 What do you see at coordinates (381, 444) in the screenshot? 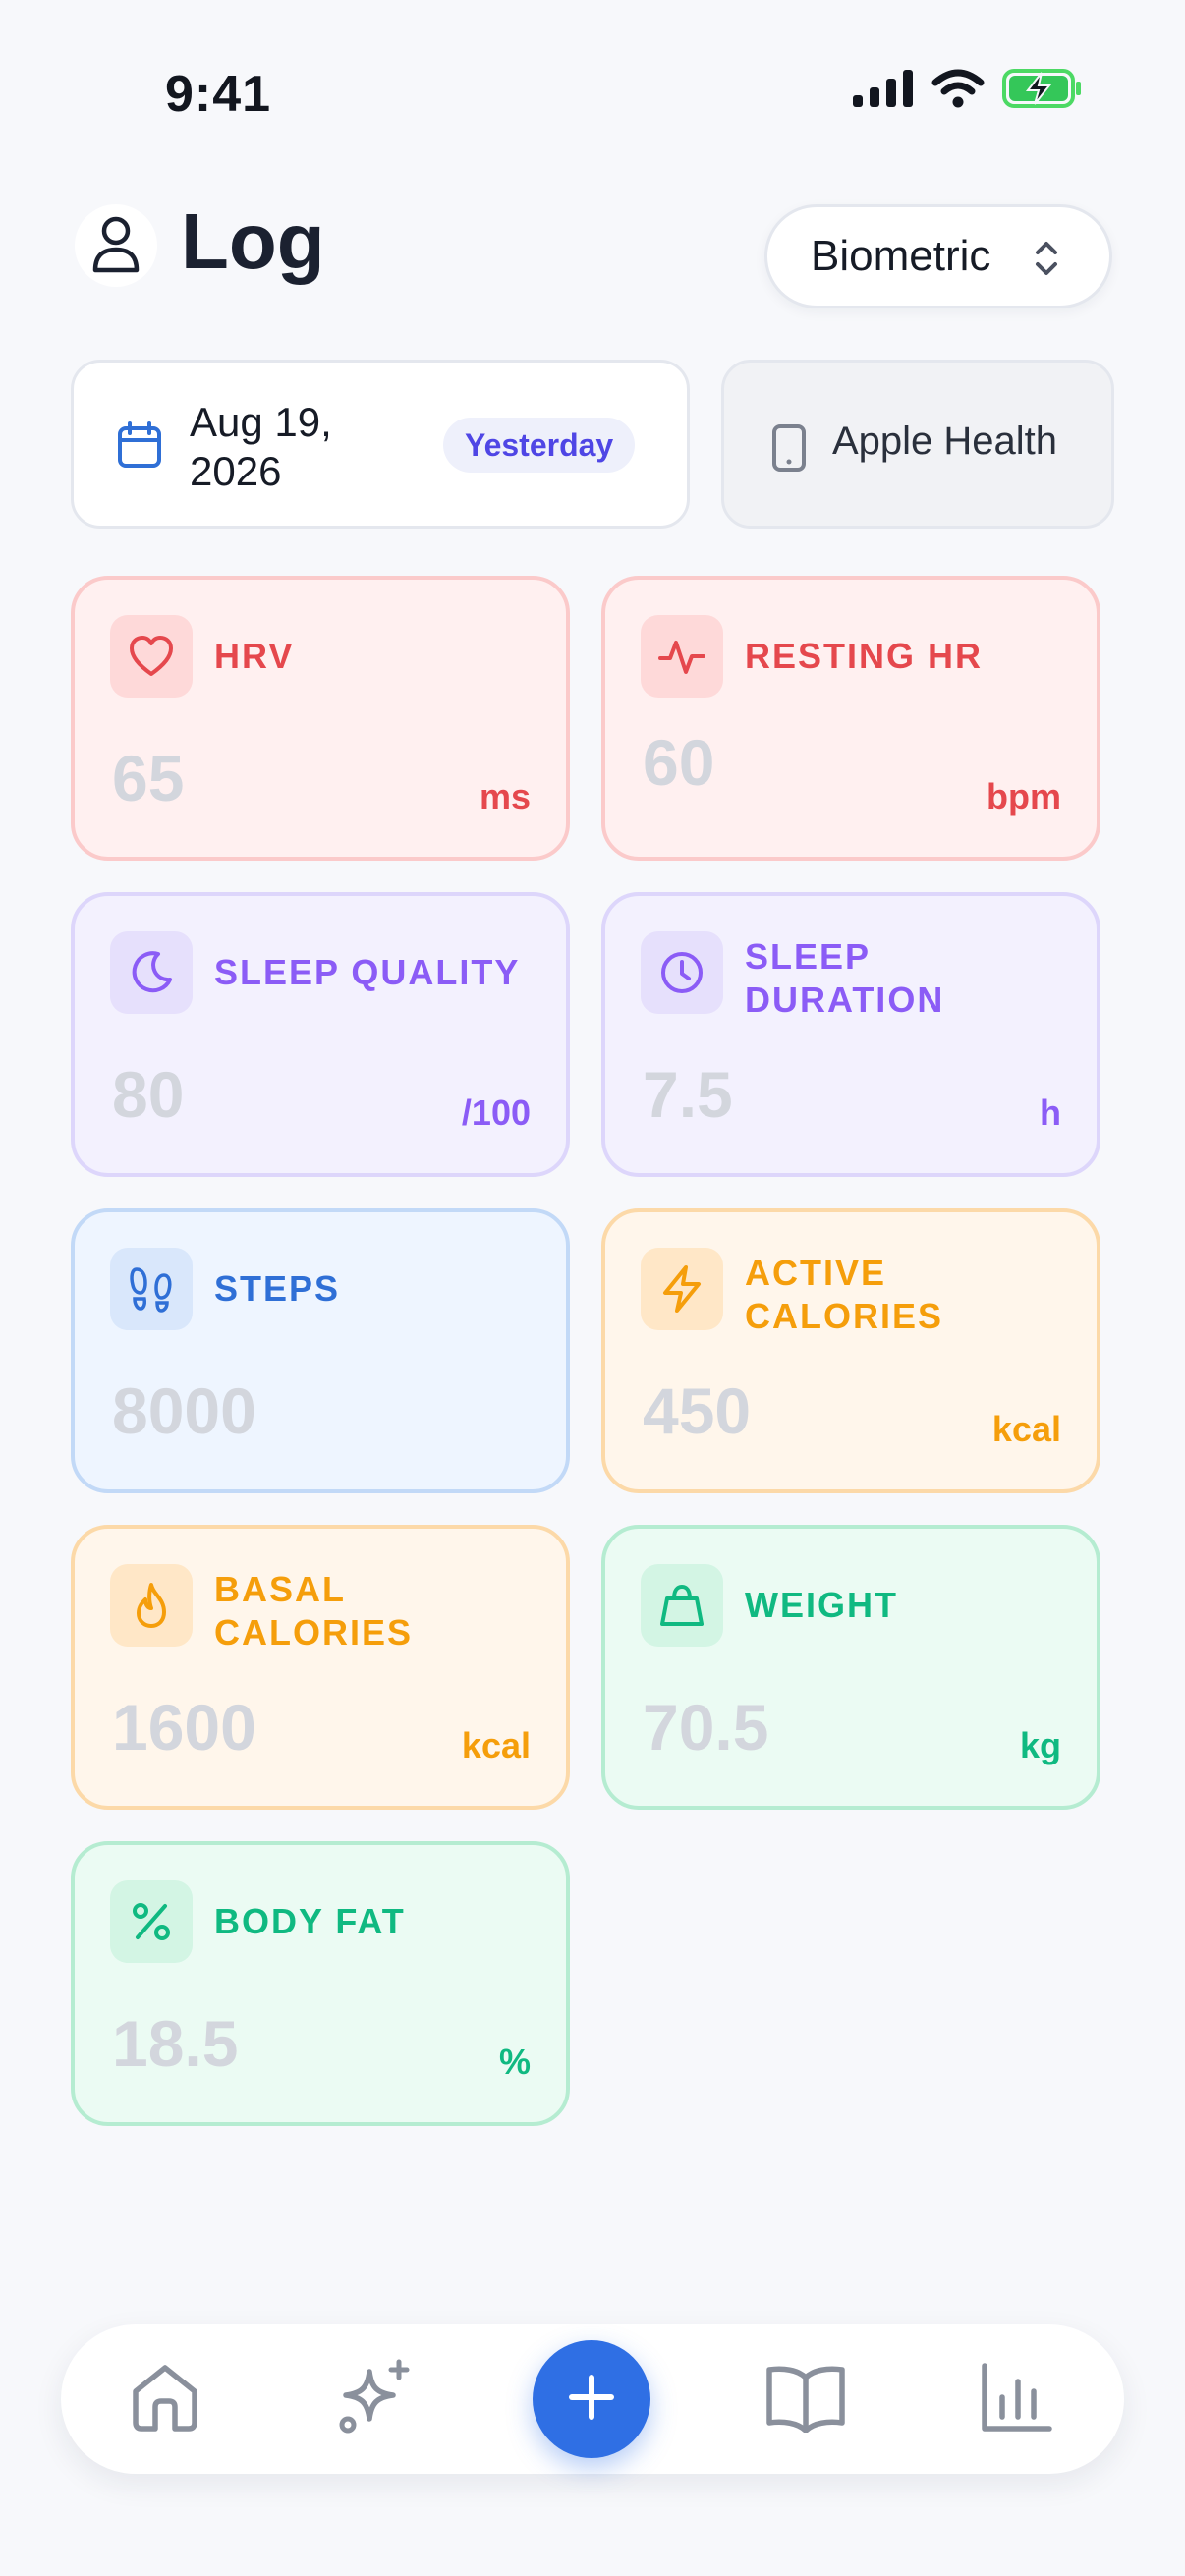
I see `date-selector: Aug 19, 2026 Yesterday` at bounding box center [381, 444].